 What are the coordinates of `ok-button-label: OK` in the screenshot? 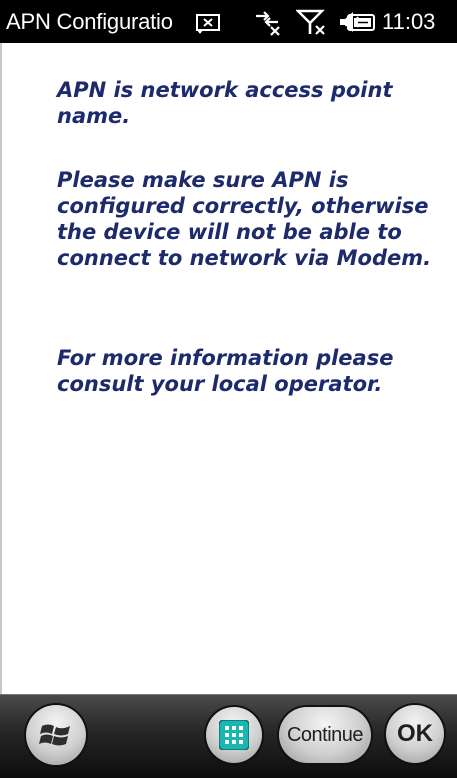 It's located at (415, 733).